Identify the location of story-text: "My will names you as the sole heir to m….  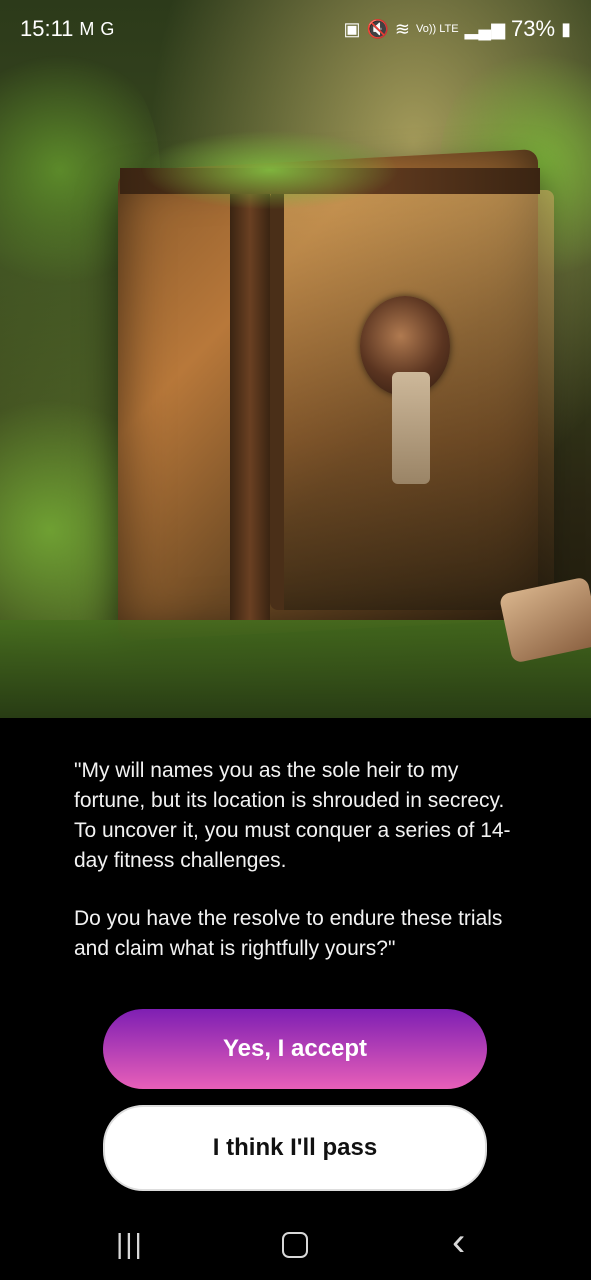
(299, 874).